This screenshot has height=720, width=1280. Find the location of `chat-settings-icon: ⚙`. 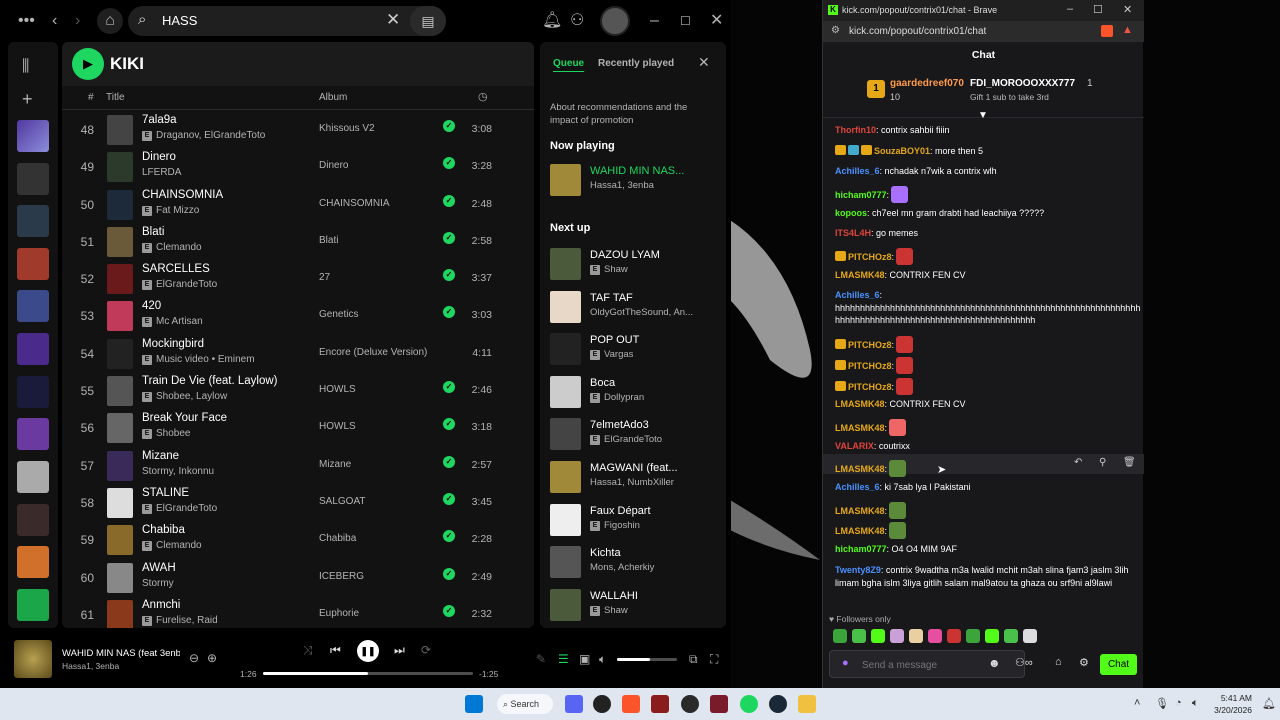

chat-settings-icon: ⚙ is located at coordinates (1084, 662).